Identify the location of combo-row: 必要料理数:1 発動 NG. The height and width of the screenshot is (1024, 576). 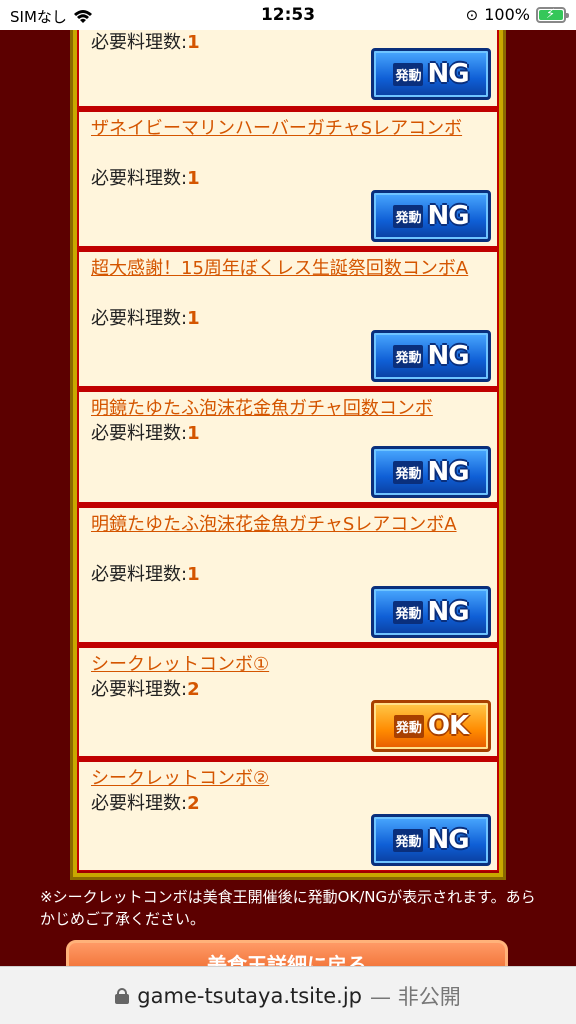
(288, 68).